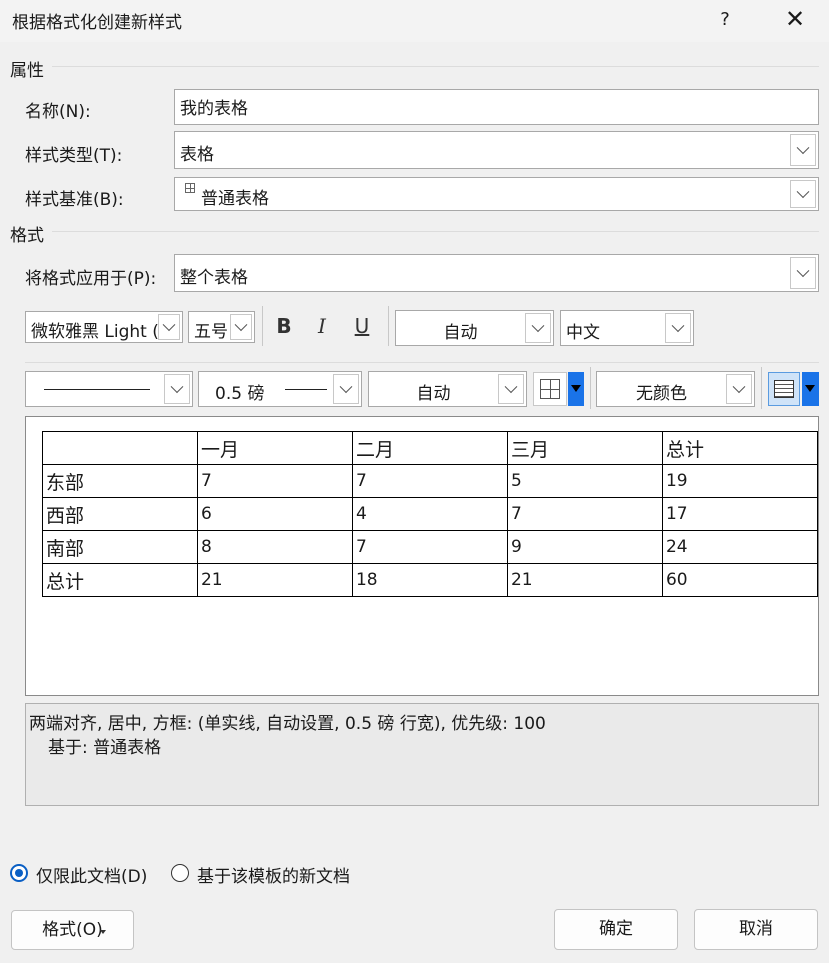 Image resolution: width=829 pixels, height=963 pixels. Describe the element at coordinates (496, 273) in the screenshot. I see `apply-to-dropdown: 整个表格` at that location.